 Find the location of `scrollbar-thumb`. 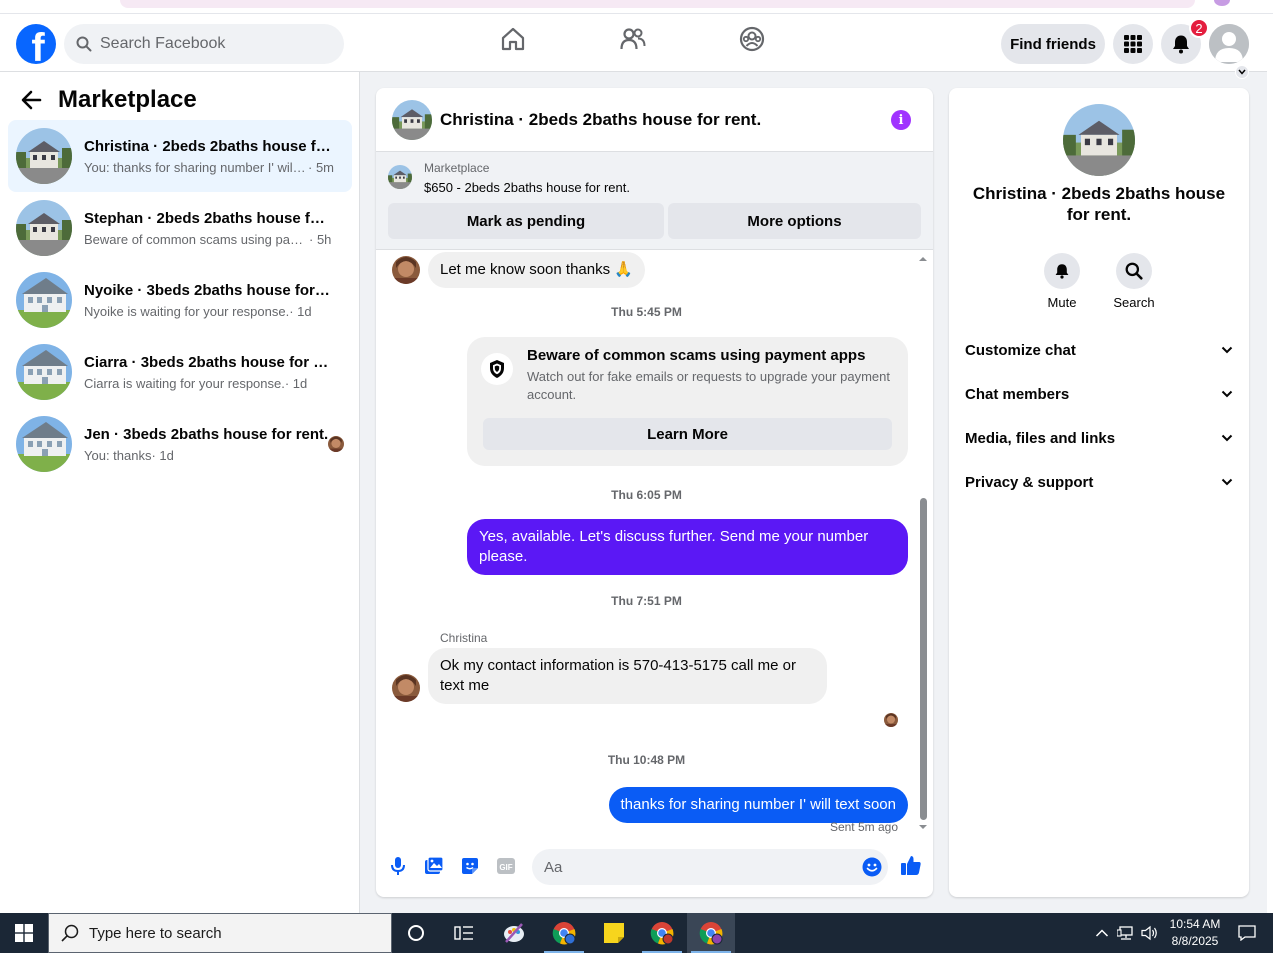

scrollbar-thumb is located at coordinates (923, 659).